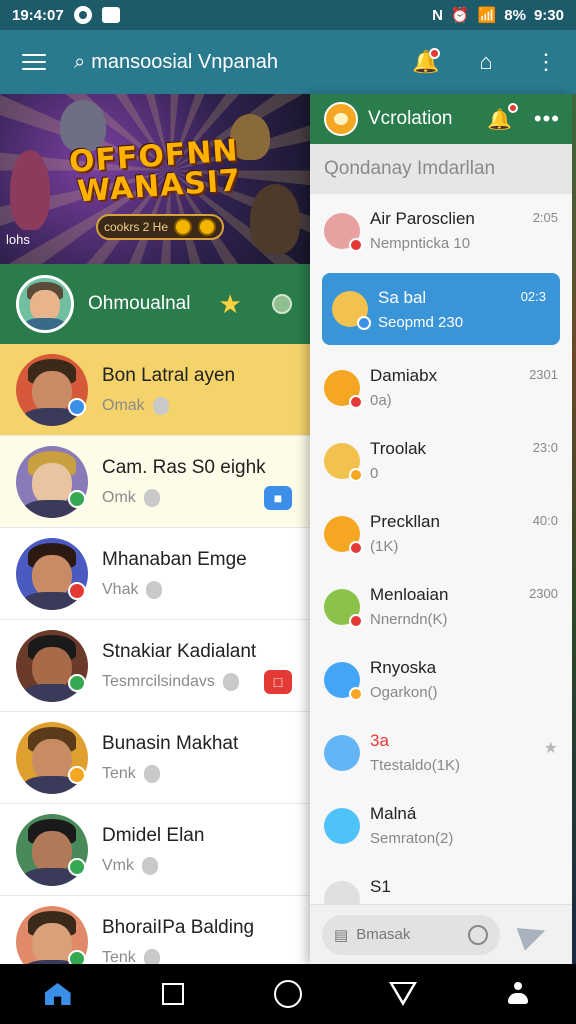 Image resolution: width=576 pixels, height=1024 pixels. Describe the element at coordinates (412, 838) in the screenshot. I see `conversation-preview: Semraton(2)` at that location.